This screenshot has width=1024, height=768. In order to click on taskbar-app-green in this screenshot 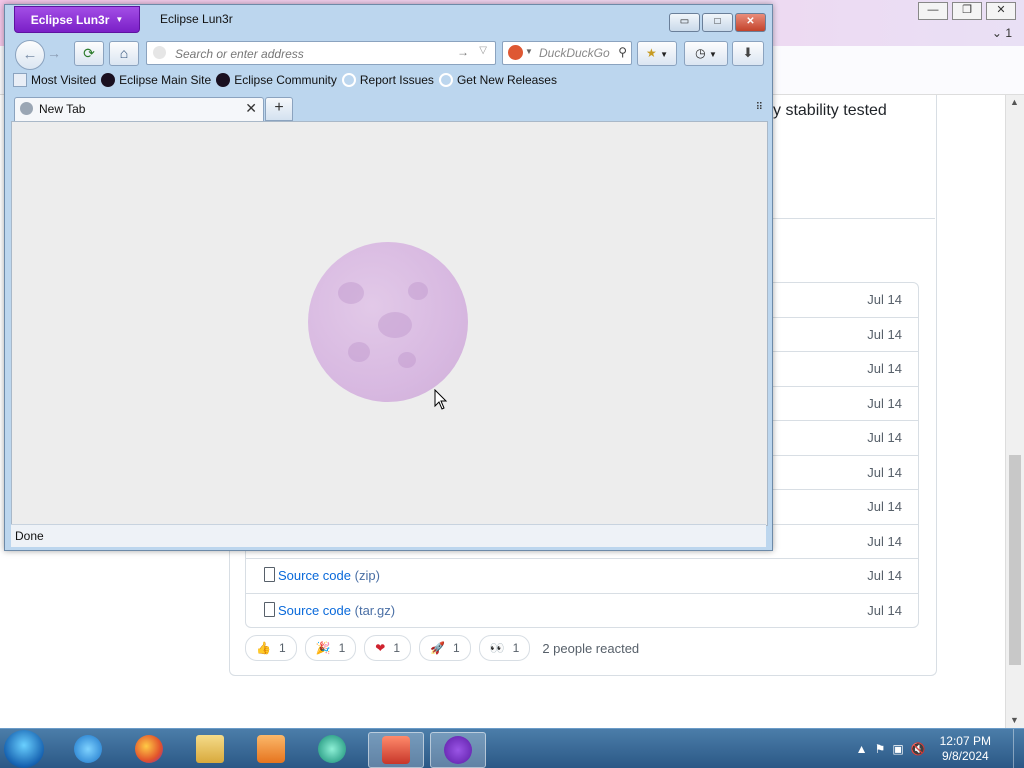, I will do `click(332, 749)`.